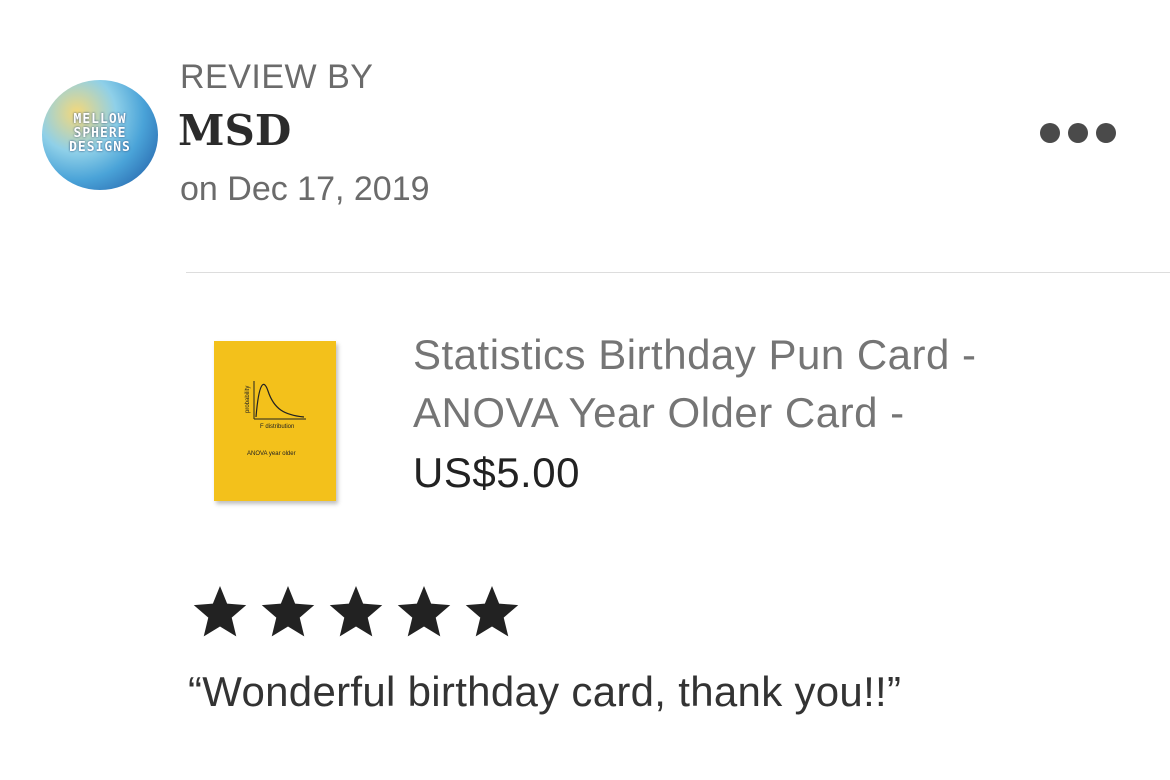 Image resolution: width=1170 pixels, height=780 pixels. What do you see at coordinates (271, 454) in the screenshot?
I see `thumb-caption: ANOVA year older` at bounding box center [271, 454].